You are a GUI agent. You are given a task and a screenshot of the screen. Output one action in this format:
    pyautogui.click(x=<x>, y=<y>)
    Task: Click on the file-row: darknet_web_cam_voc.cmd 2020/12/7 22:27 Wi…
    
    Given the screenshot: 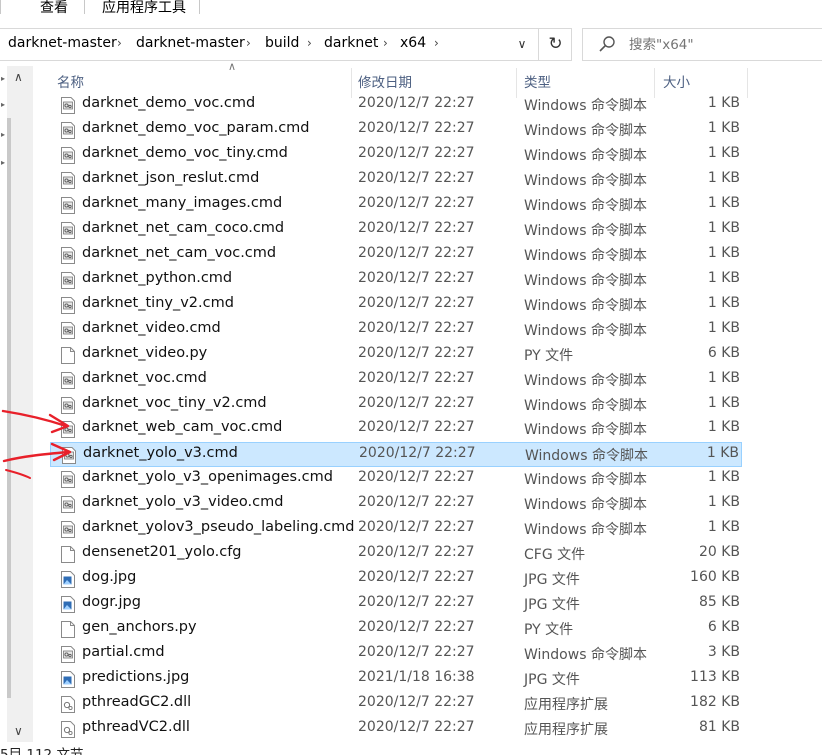 What is the action you would take?
    pyautogui.click(x=396, y=429)
    